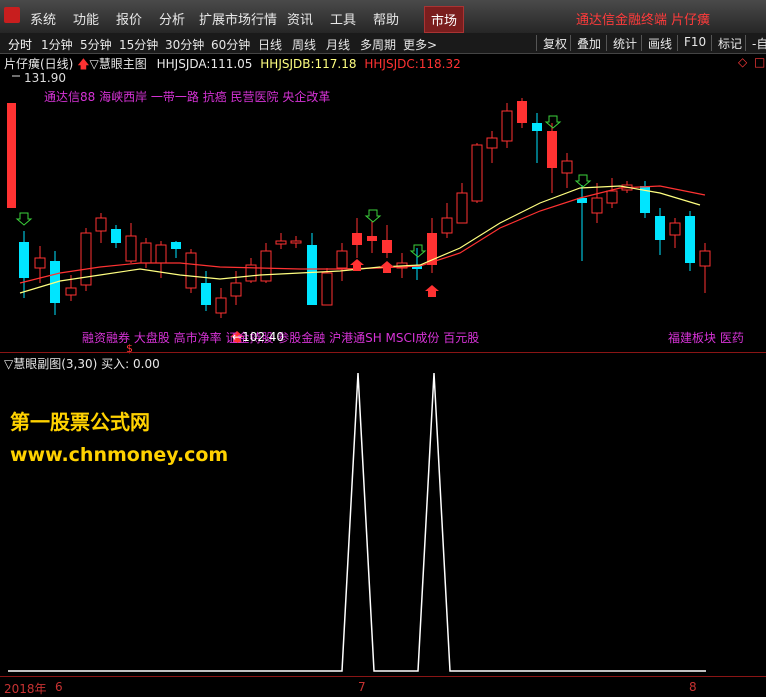 This screenshot has width=766, height=697. Describe the element at coordinates (656, 43) in the screenshot. I see `draw-line-button: 画线` at that location.